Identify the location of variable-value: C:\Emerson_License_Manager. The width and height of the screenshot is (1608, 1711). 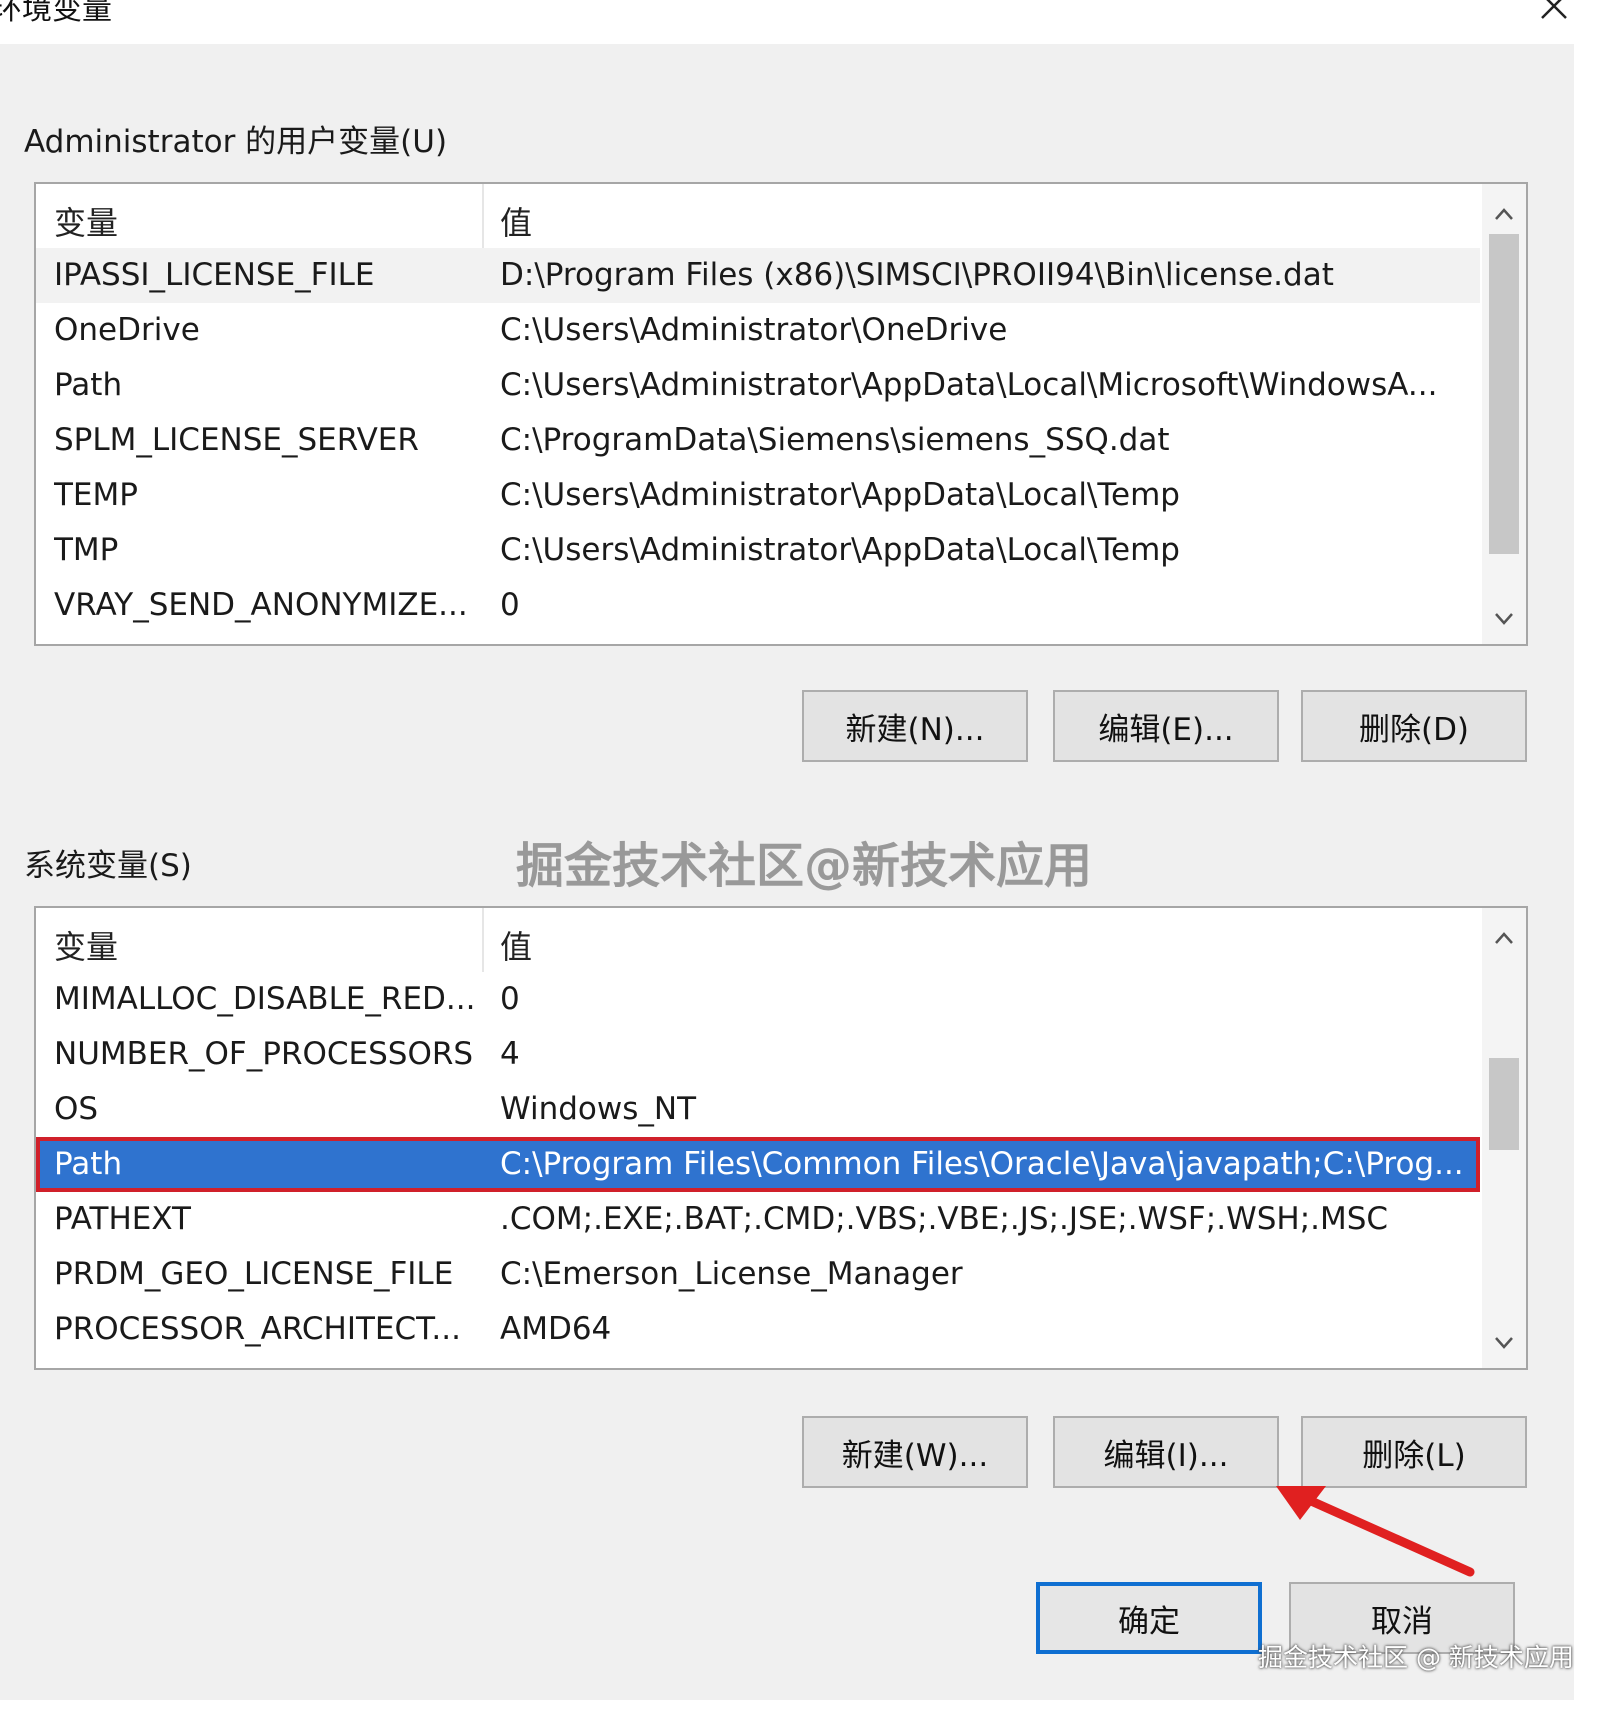
(731, 1274).